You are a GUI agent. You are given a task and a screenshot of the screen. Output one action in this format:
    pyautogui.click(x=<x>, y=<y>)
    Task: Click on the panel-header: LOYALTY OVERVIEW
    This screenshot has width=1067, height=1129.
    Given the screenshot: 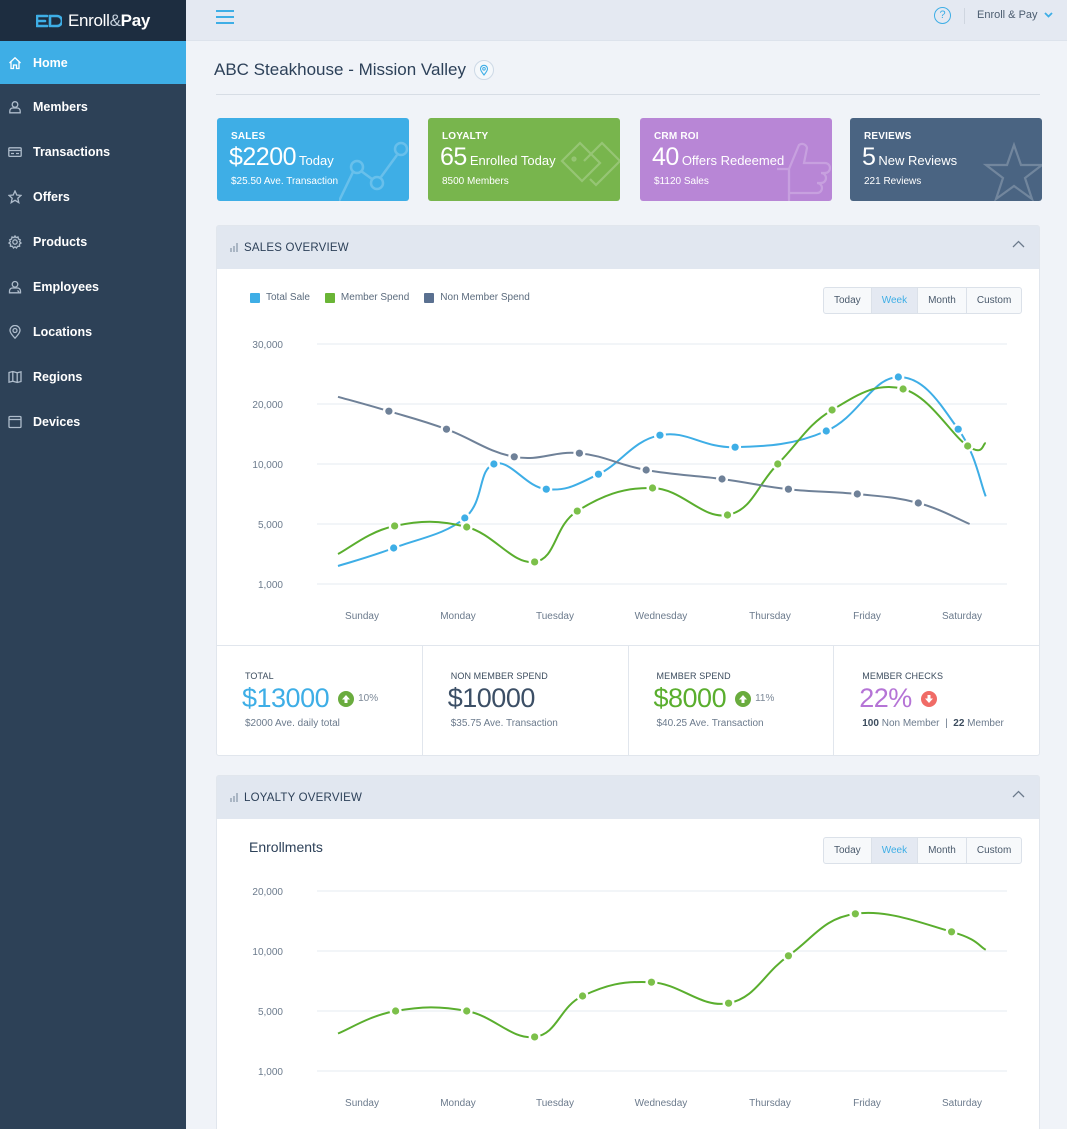 What is the action you would take?
    pyautogui.click(x=628, y=797)
    